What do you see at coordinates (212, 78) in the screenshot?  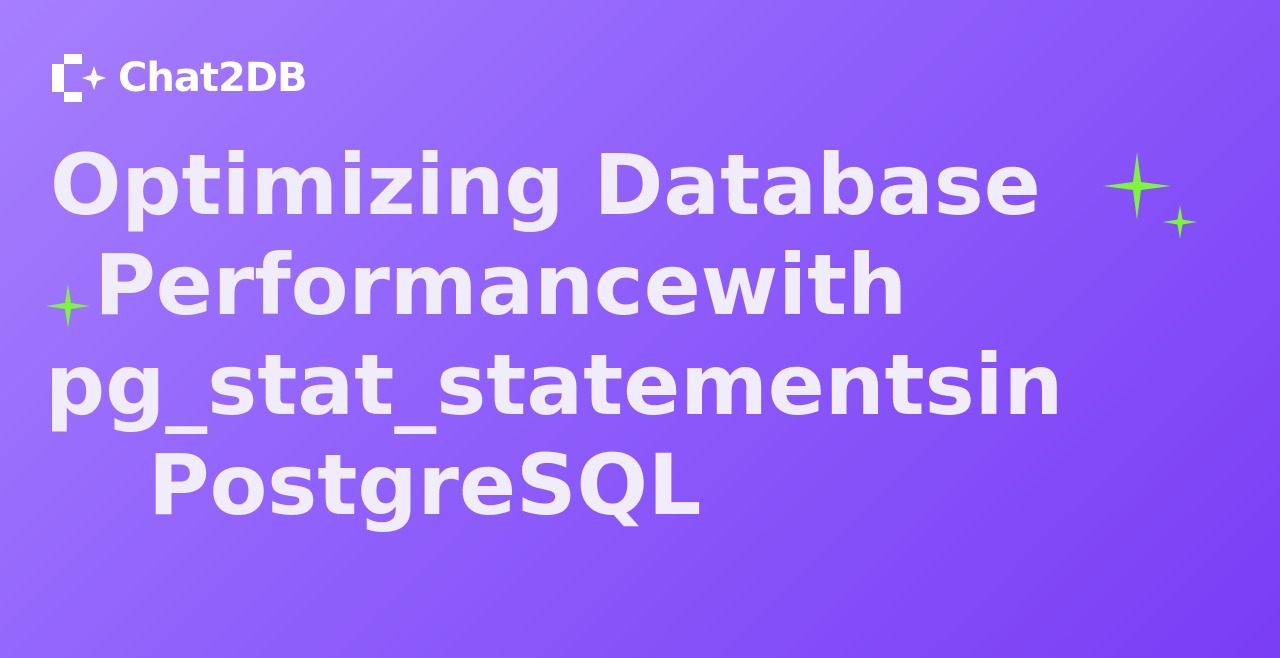 I see `brand-name: Chat2DB` at bounding box center [212, 78].